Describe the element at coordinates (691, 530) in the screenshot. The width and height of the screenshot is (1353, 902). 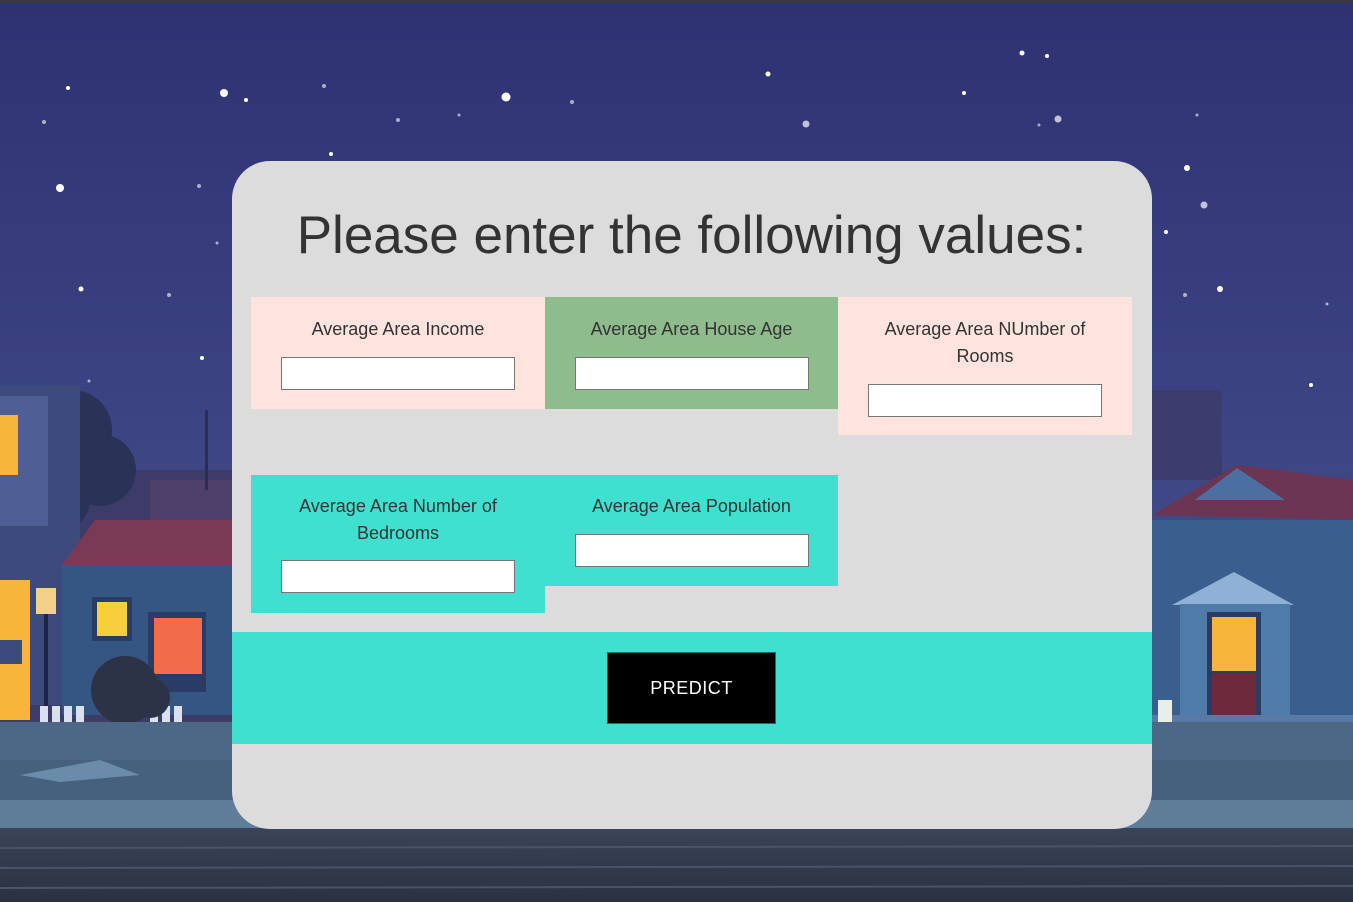
I see `field-average-area-population: Average Area Population` at that location.